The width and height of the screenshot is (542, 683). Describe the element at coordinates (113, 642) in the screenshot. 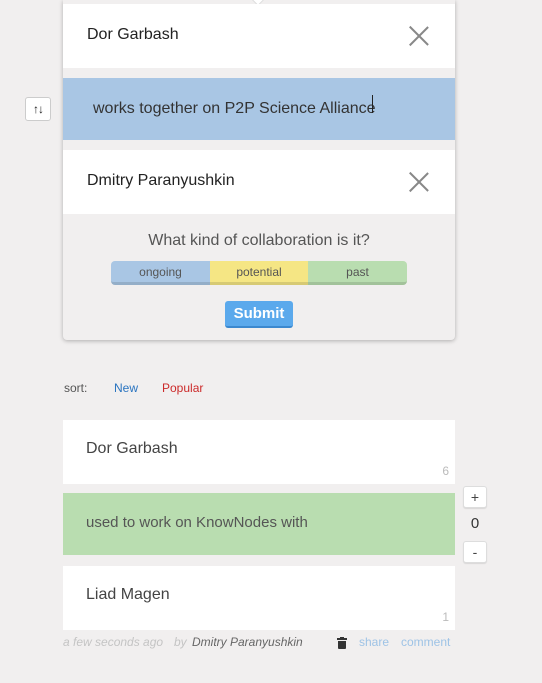

I see `meta-timestamp: a few seconds ago` at that location.